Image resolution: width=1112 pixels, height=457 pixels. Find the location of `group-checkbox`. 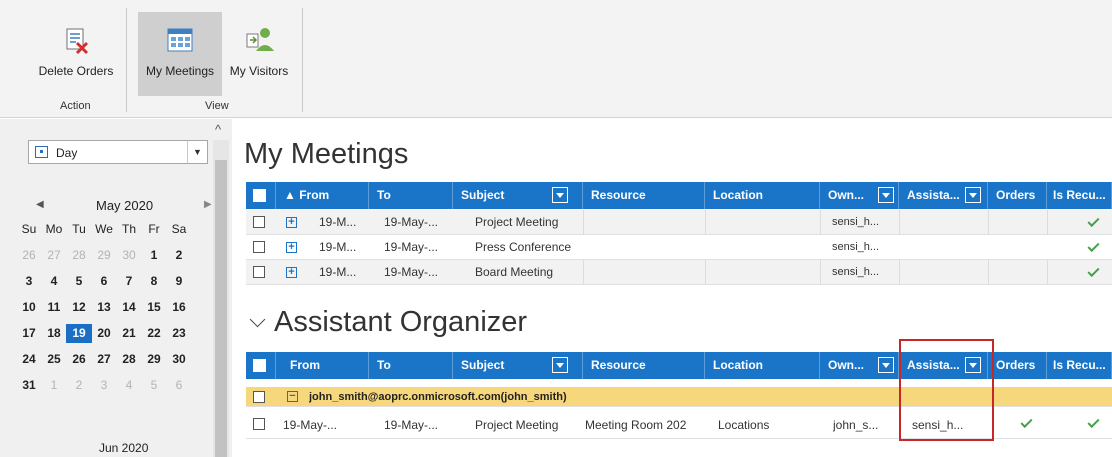

group-checkbox is located at coordinates (259, 397).